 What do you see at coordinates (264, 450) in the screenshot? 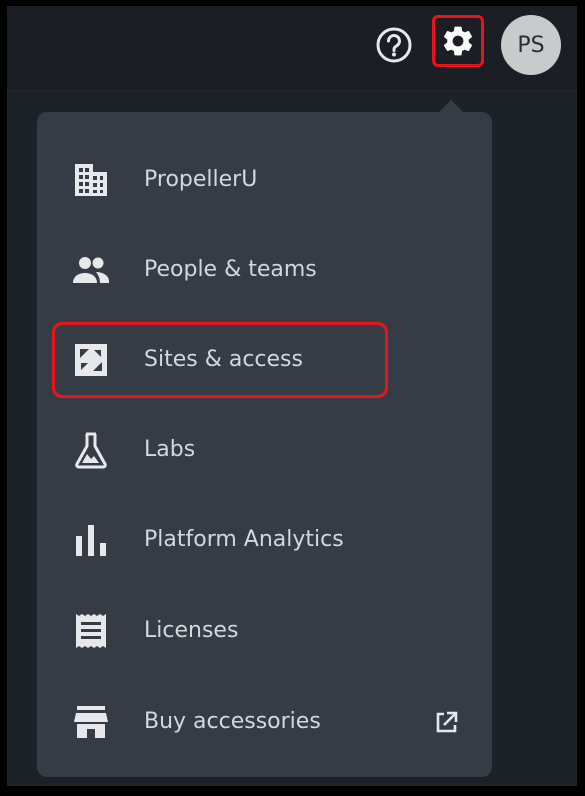
I see `menu-item-labs: Labs` at bounding box center [264, 450].